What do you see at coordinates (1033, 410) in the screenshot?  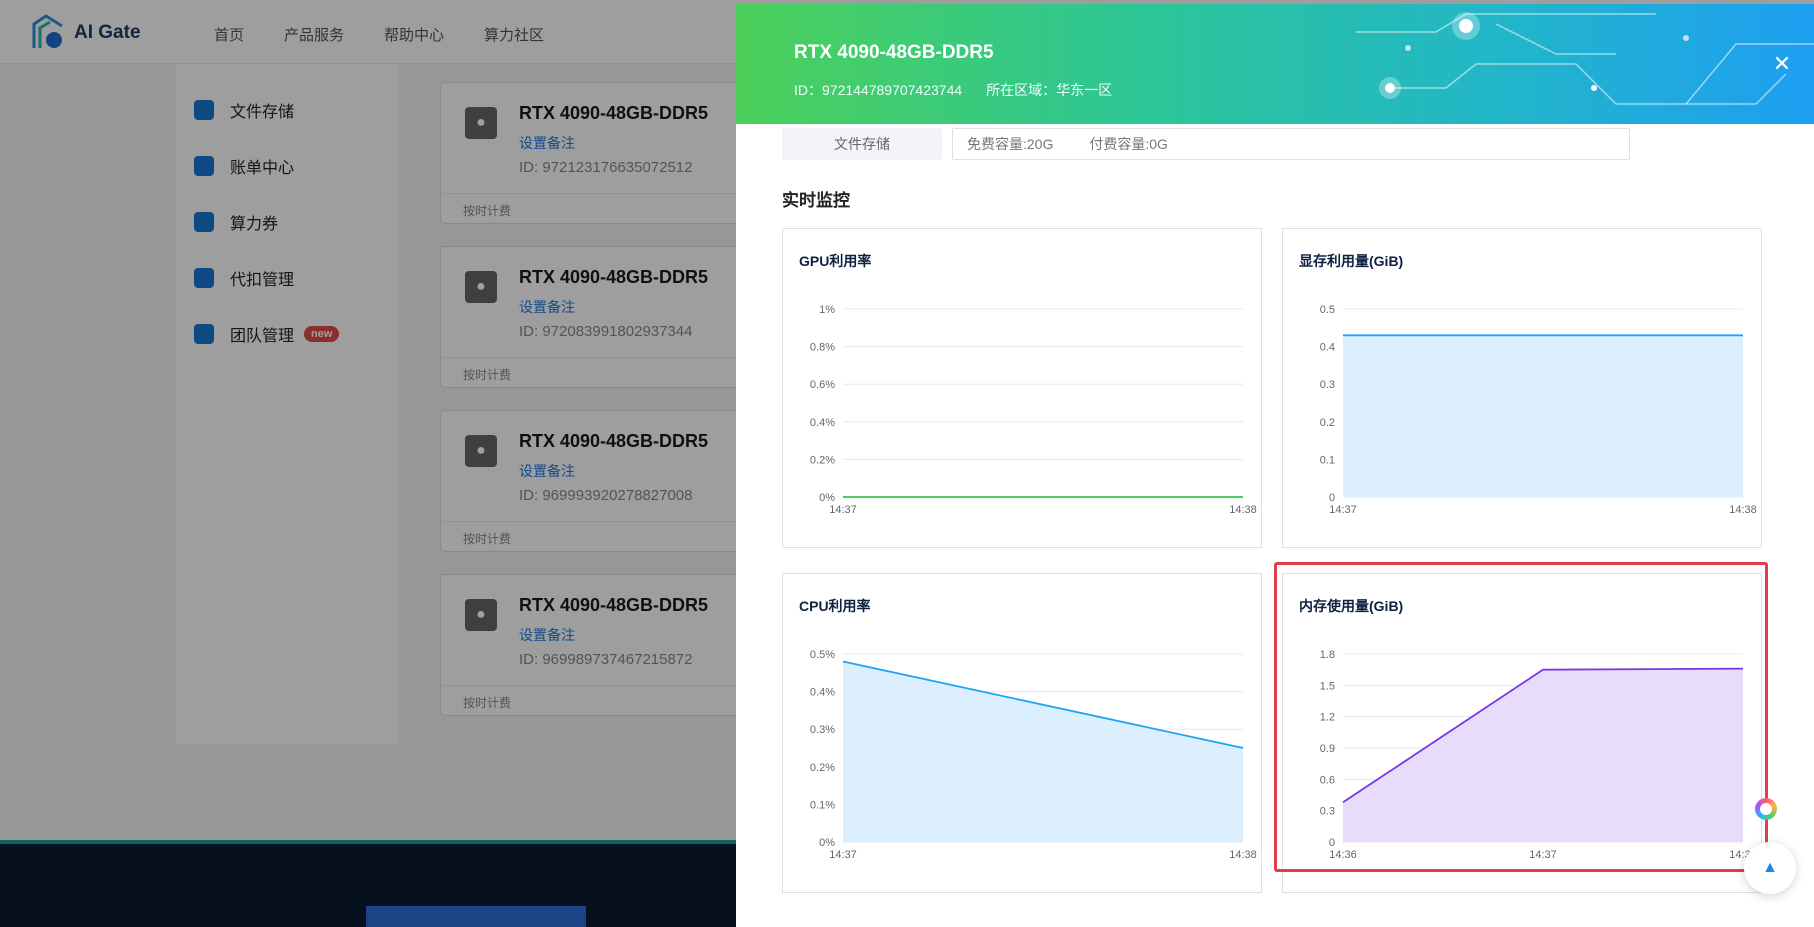 I see `chart-svg: 0% 0.2% 0.4% 0.6% 0.8% 1% 14:37 14:38` at bounding box center [1033, 410].